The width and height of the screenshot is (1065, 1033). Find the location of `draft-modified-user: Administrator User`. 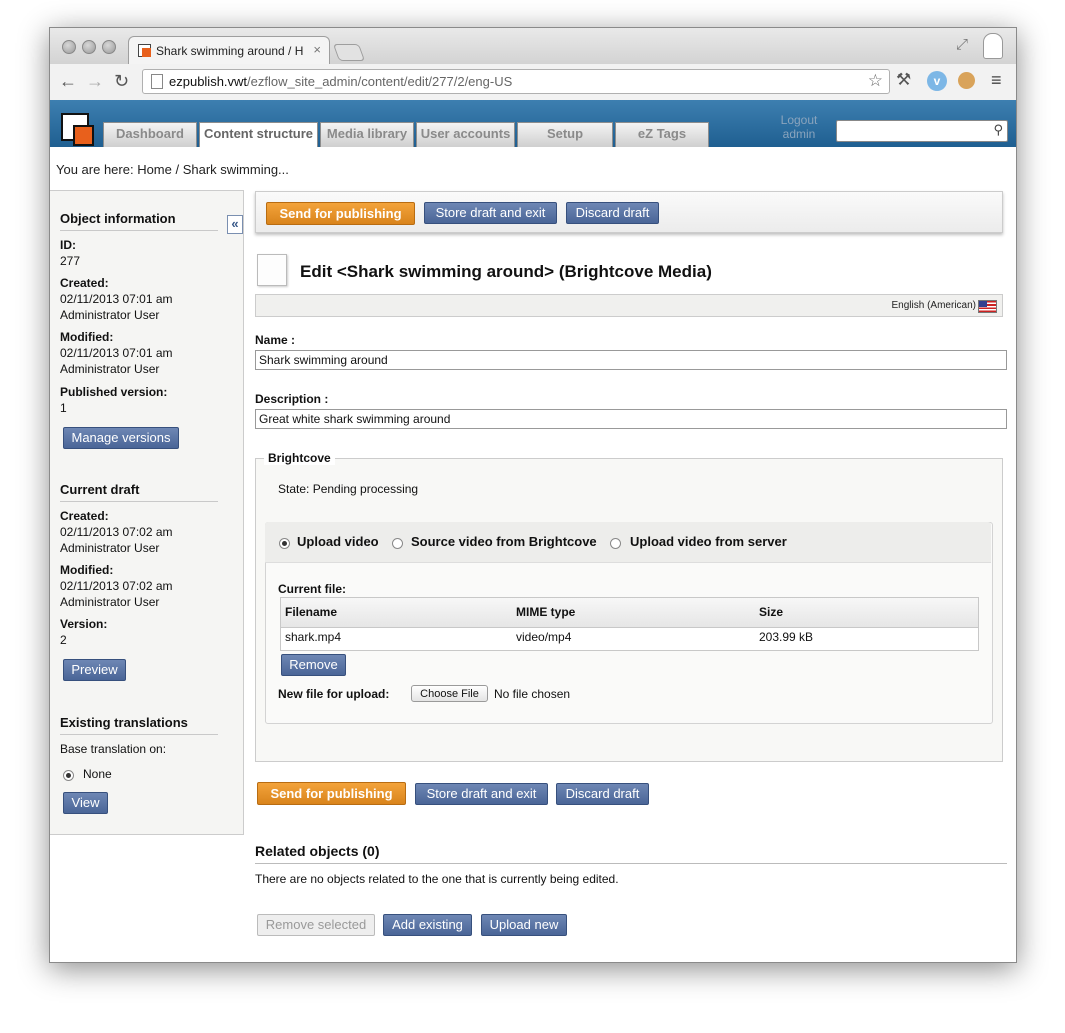

draft-modified-user: Administrator User is located at coordinates (110, 602).